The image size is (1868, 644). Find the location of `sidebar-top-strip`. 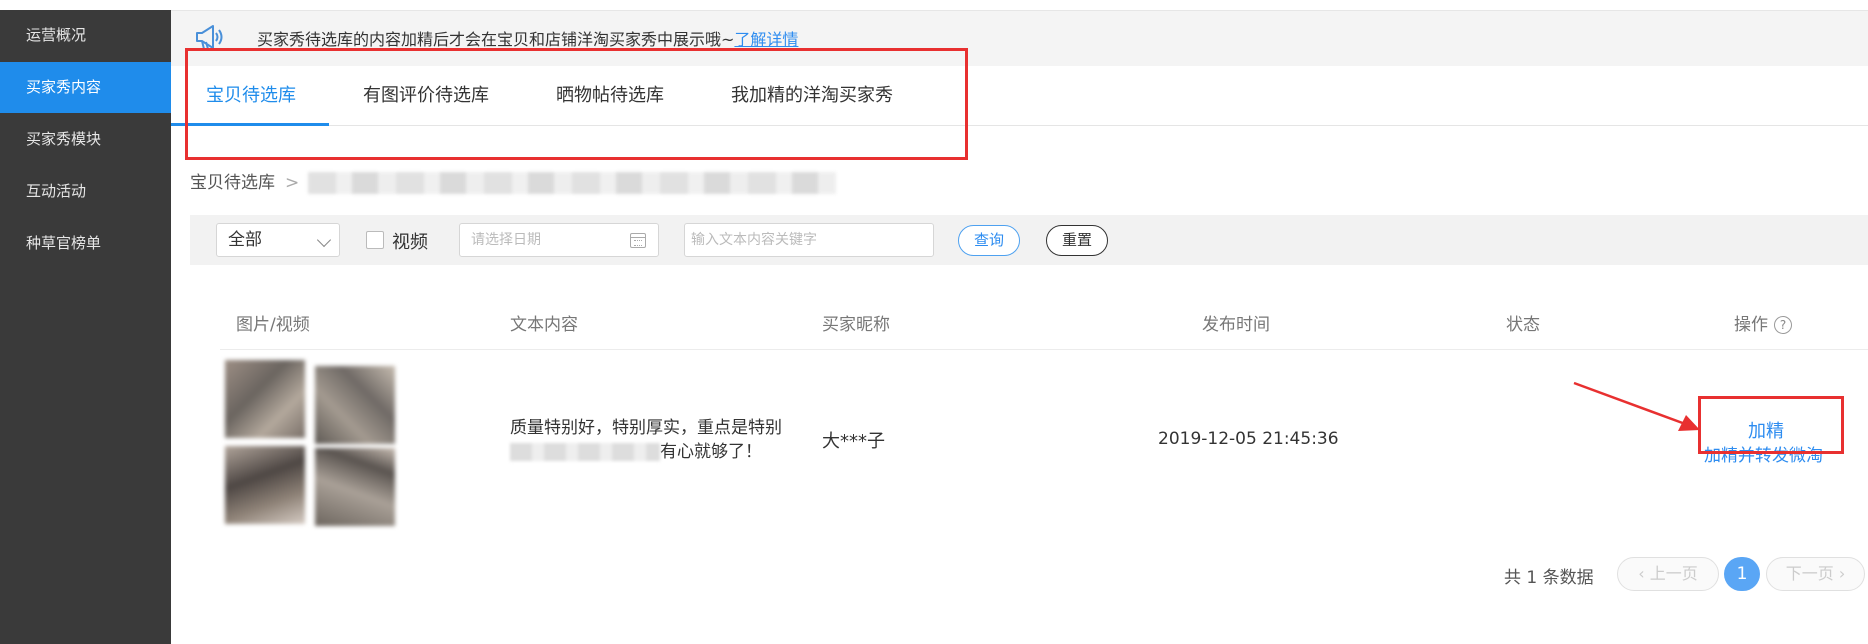

sidebar-top-strip is located at coordinates (85, 5).